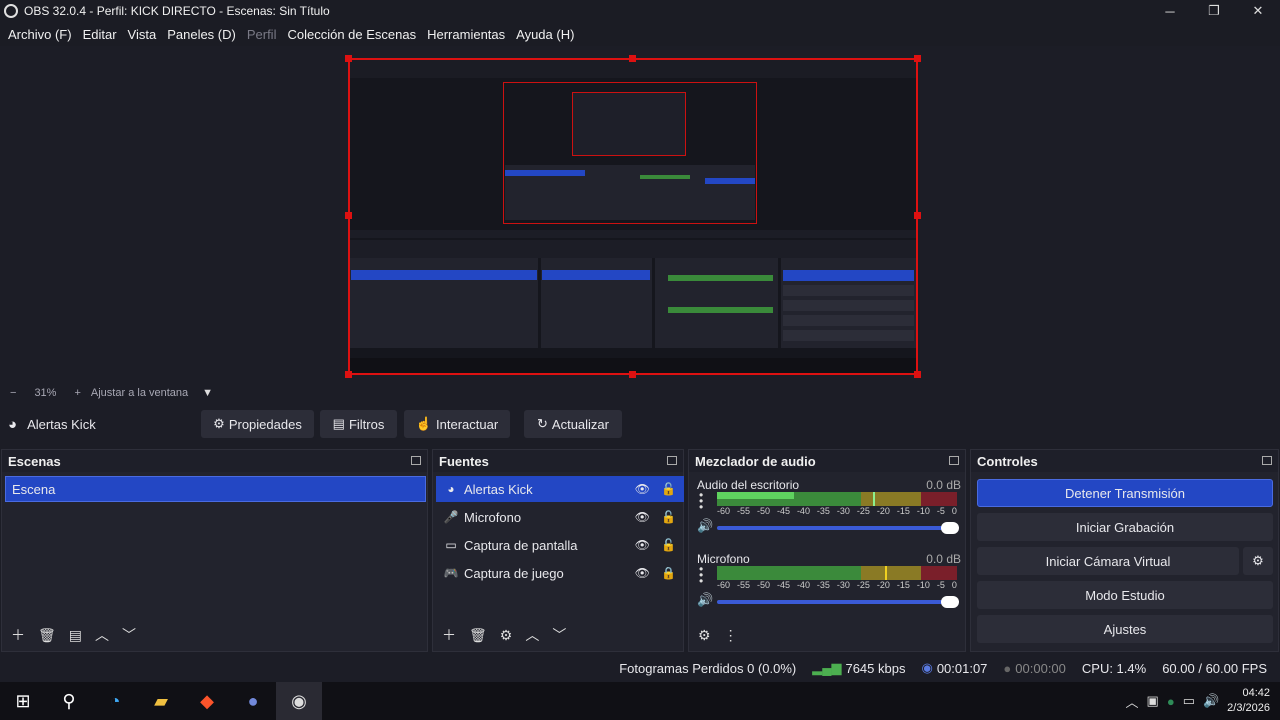 The height and width of the screenshot is (720, 1280). What do you see at coordinates (704, 635) in the screenshot?
I see `advanced-audio-icon: ⚙` at bounding box center [704, 635].